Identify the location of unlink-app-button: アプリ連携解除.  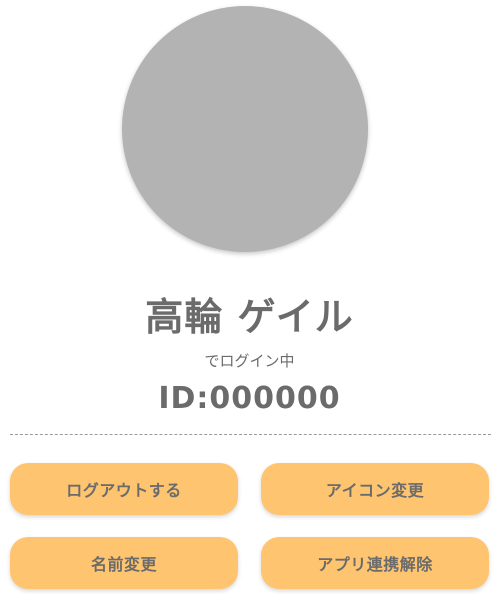
(375, 563).